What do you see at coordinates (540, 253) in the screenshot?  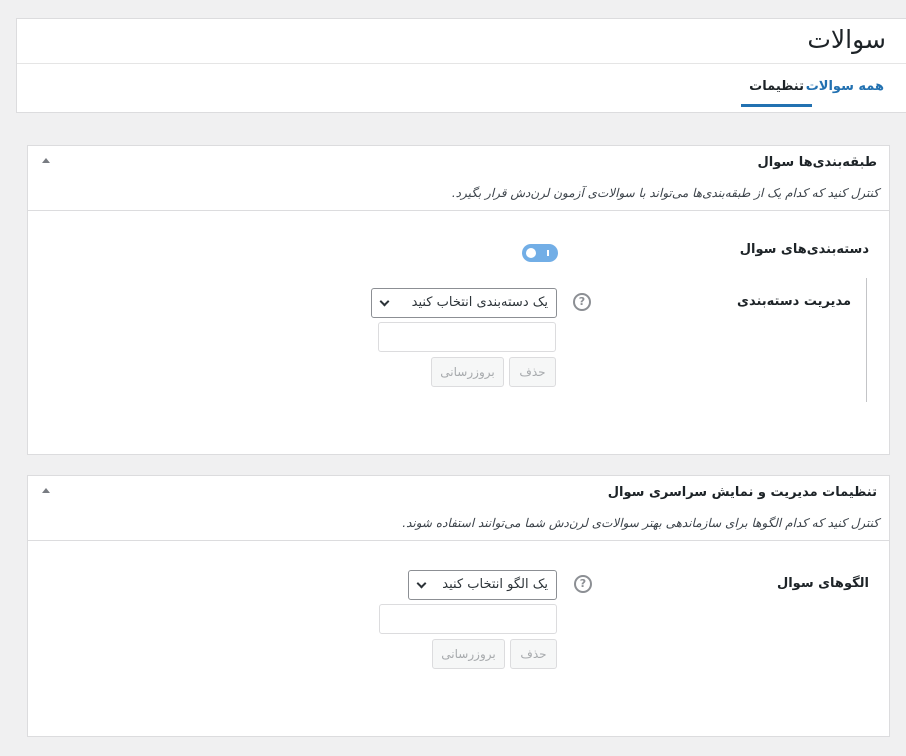 I see `question-categories-toggle` at bounding box center [540, 253].